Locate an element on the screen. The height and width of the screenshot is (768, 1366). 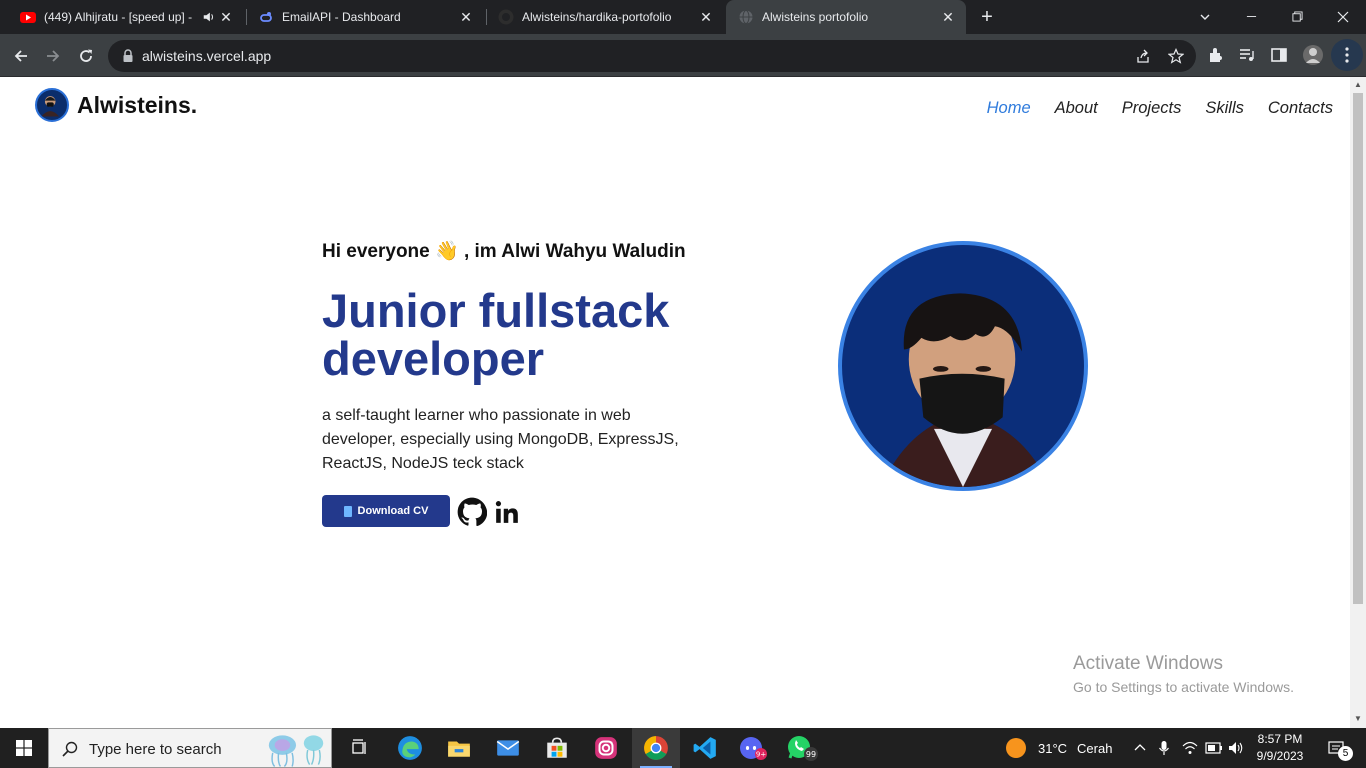
system-clock: 8:57 PM 9/9/2023 is located at coordinates (1280, 748).